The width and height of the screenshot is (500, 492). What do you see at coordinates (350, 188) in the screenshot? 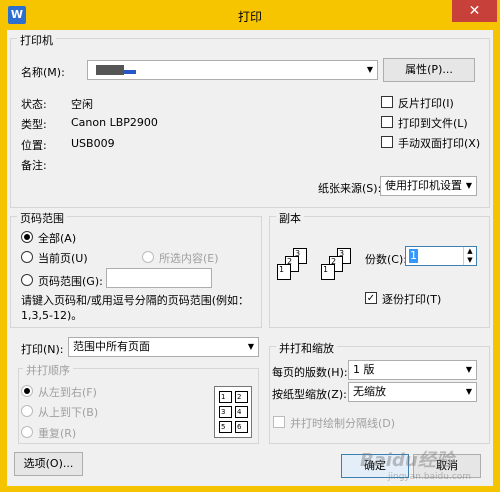
I see `paper-source-label: 纸张来源(S):` at bounding box center [350, 188].